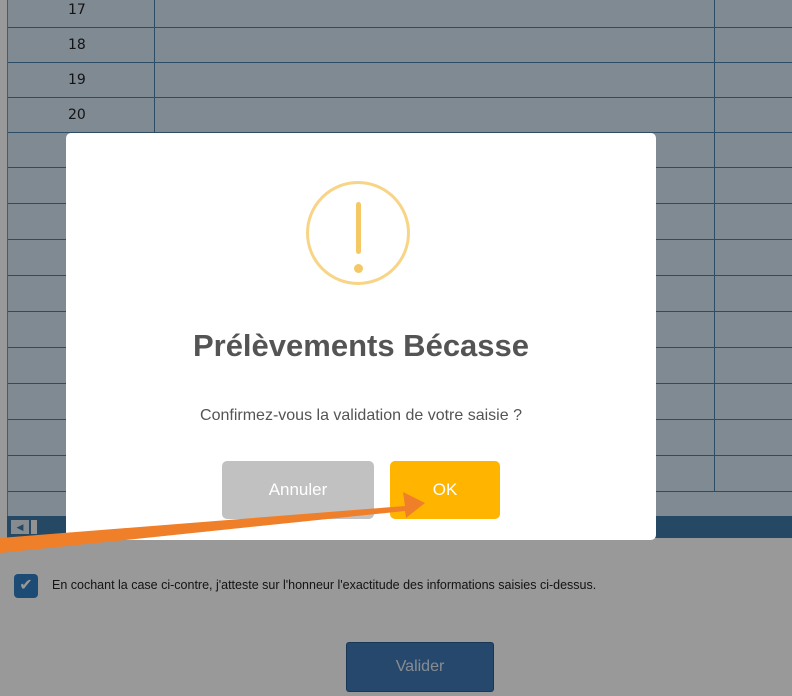 This screenshot has width=792, height=696. I want to click on dialog-title: Prélèvements Bécasse, so click(361, 345).